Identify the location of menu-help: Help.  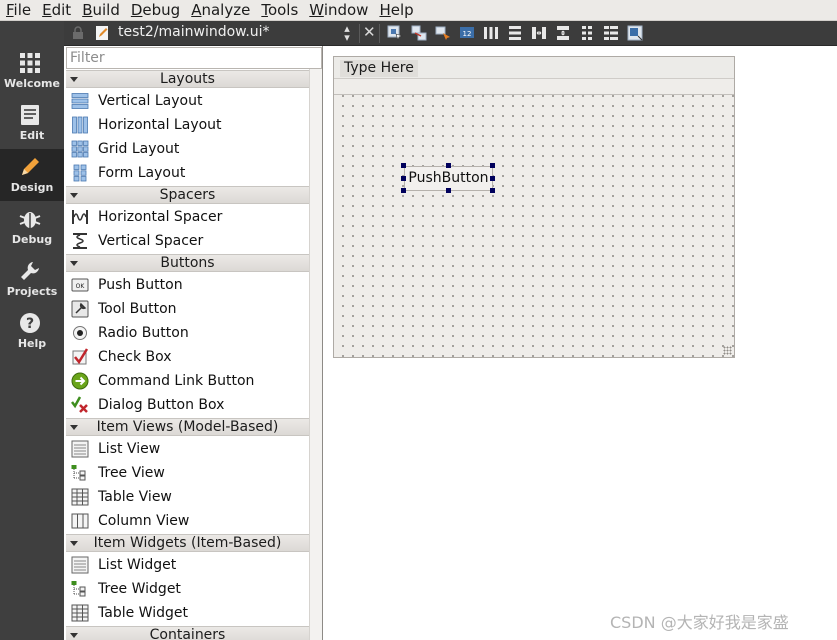
(397, 10).